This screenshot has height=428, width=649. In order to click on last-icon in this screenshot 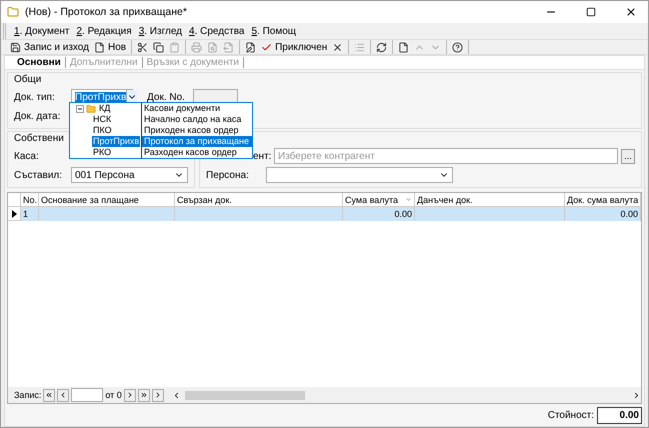, I will do `click(144, 395)`.